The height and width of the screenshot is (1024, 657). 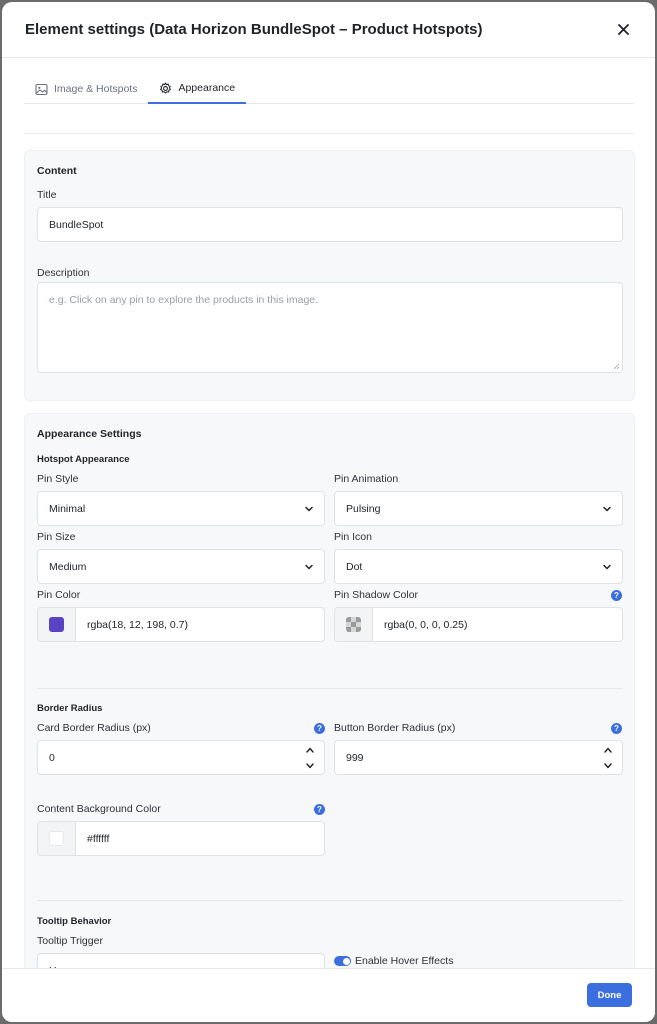 I want to click on hover-effects-toggle, so click(x=342, y=961).